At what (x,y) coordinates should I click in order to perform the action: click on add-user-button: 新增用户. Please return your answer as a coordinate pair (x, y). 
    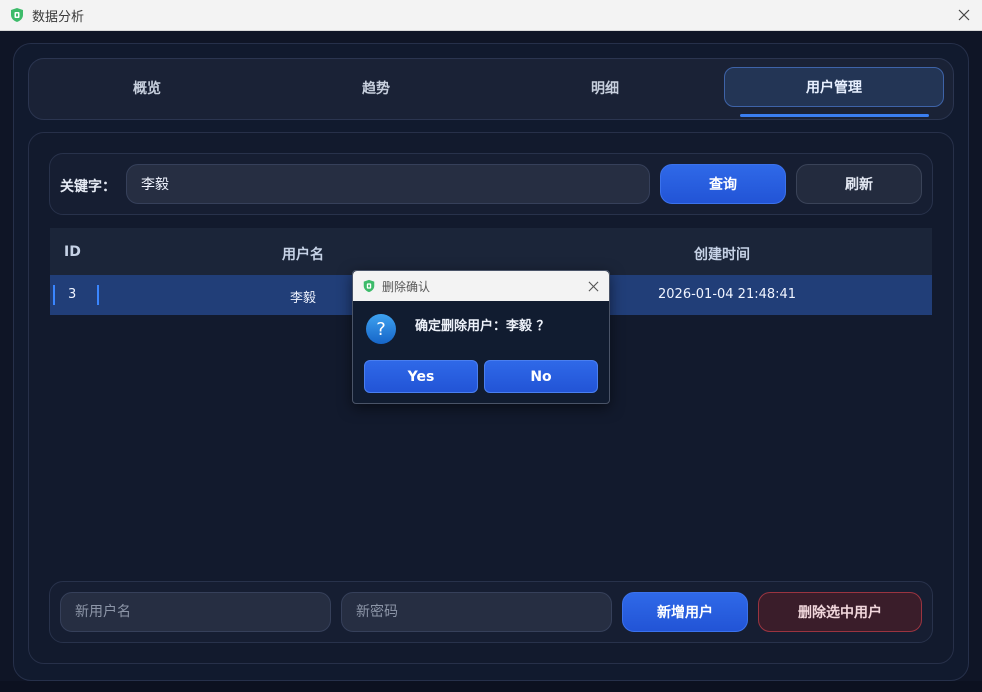
    Looking at the image, I should click on (685, 612).